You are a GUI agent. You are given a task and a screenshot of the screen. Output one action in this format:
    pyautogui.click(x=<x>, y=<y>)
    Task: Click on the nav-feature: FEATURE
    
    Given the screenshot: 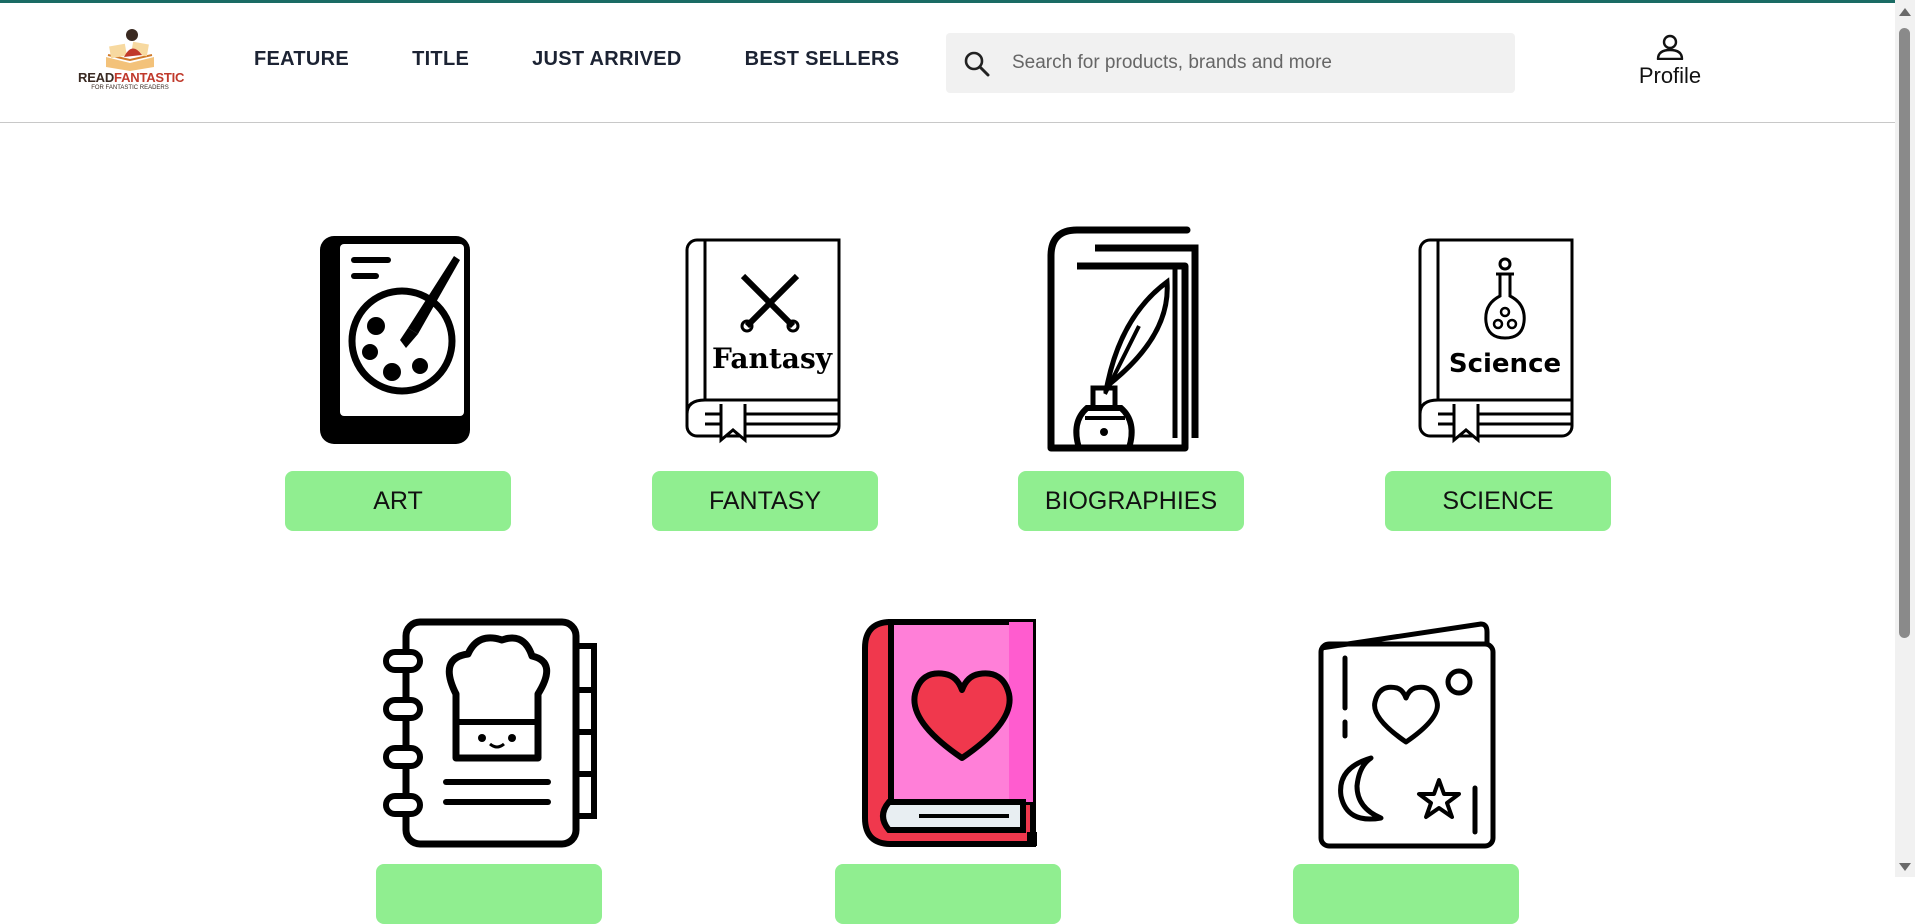 What is the action you would take?
    pyautogui.click(x=301, y=59)
    